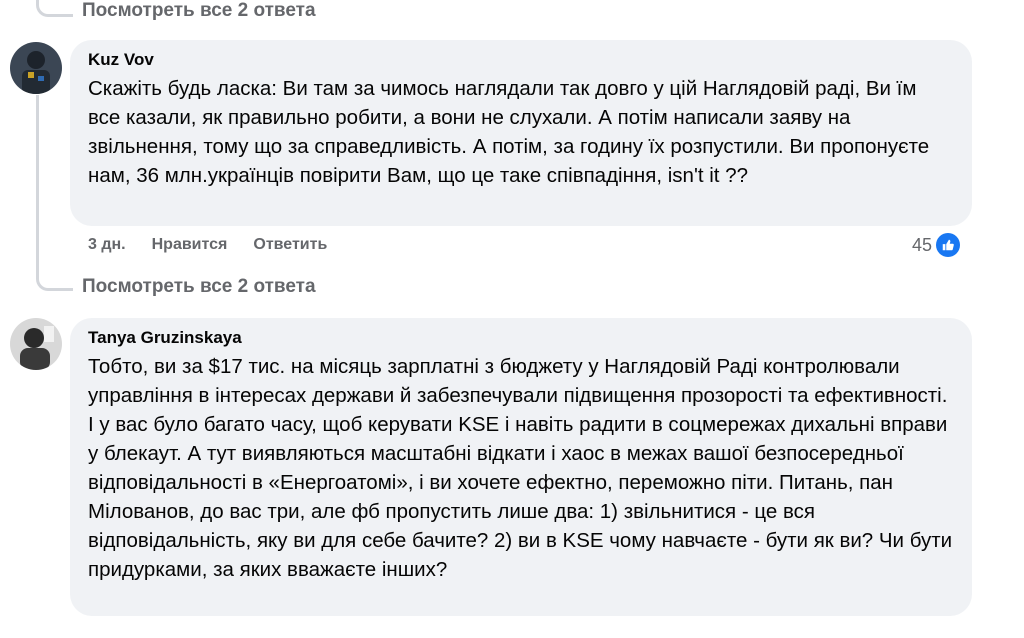 This screenshot has height=638, width=1024. I want to click on reactions-summary: 45, so click(936, 245).